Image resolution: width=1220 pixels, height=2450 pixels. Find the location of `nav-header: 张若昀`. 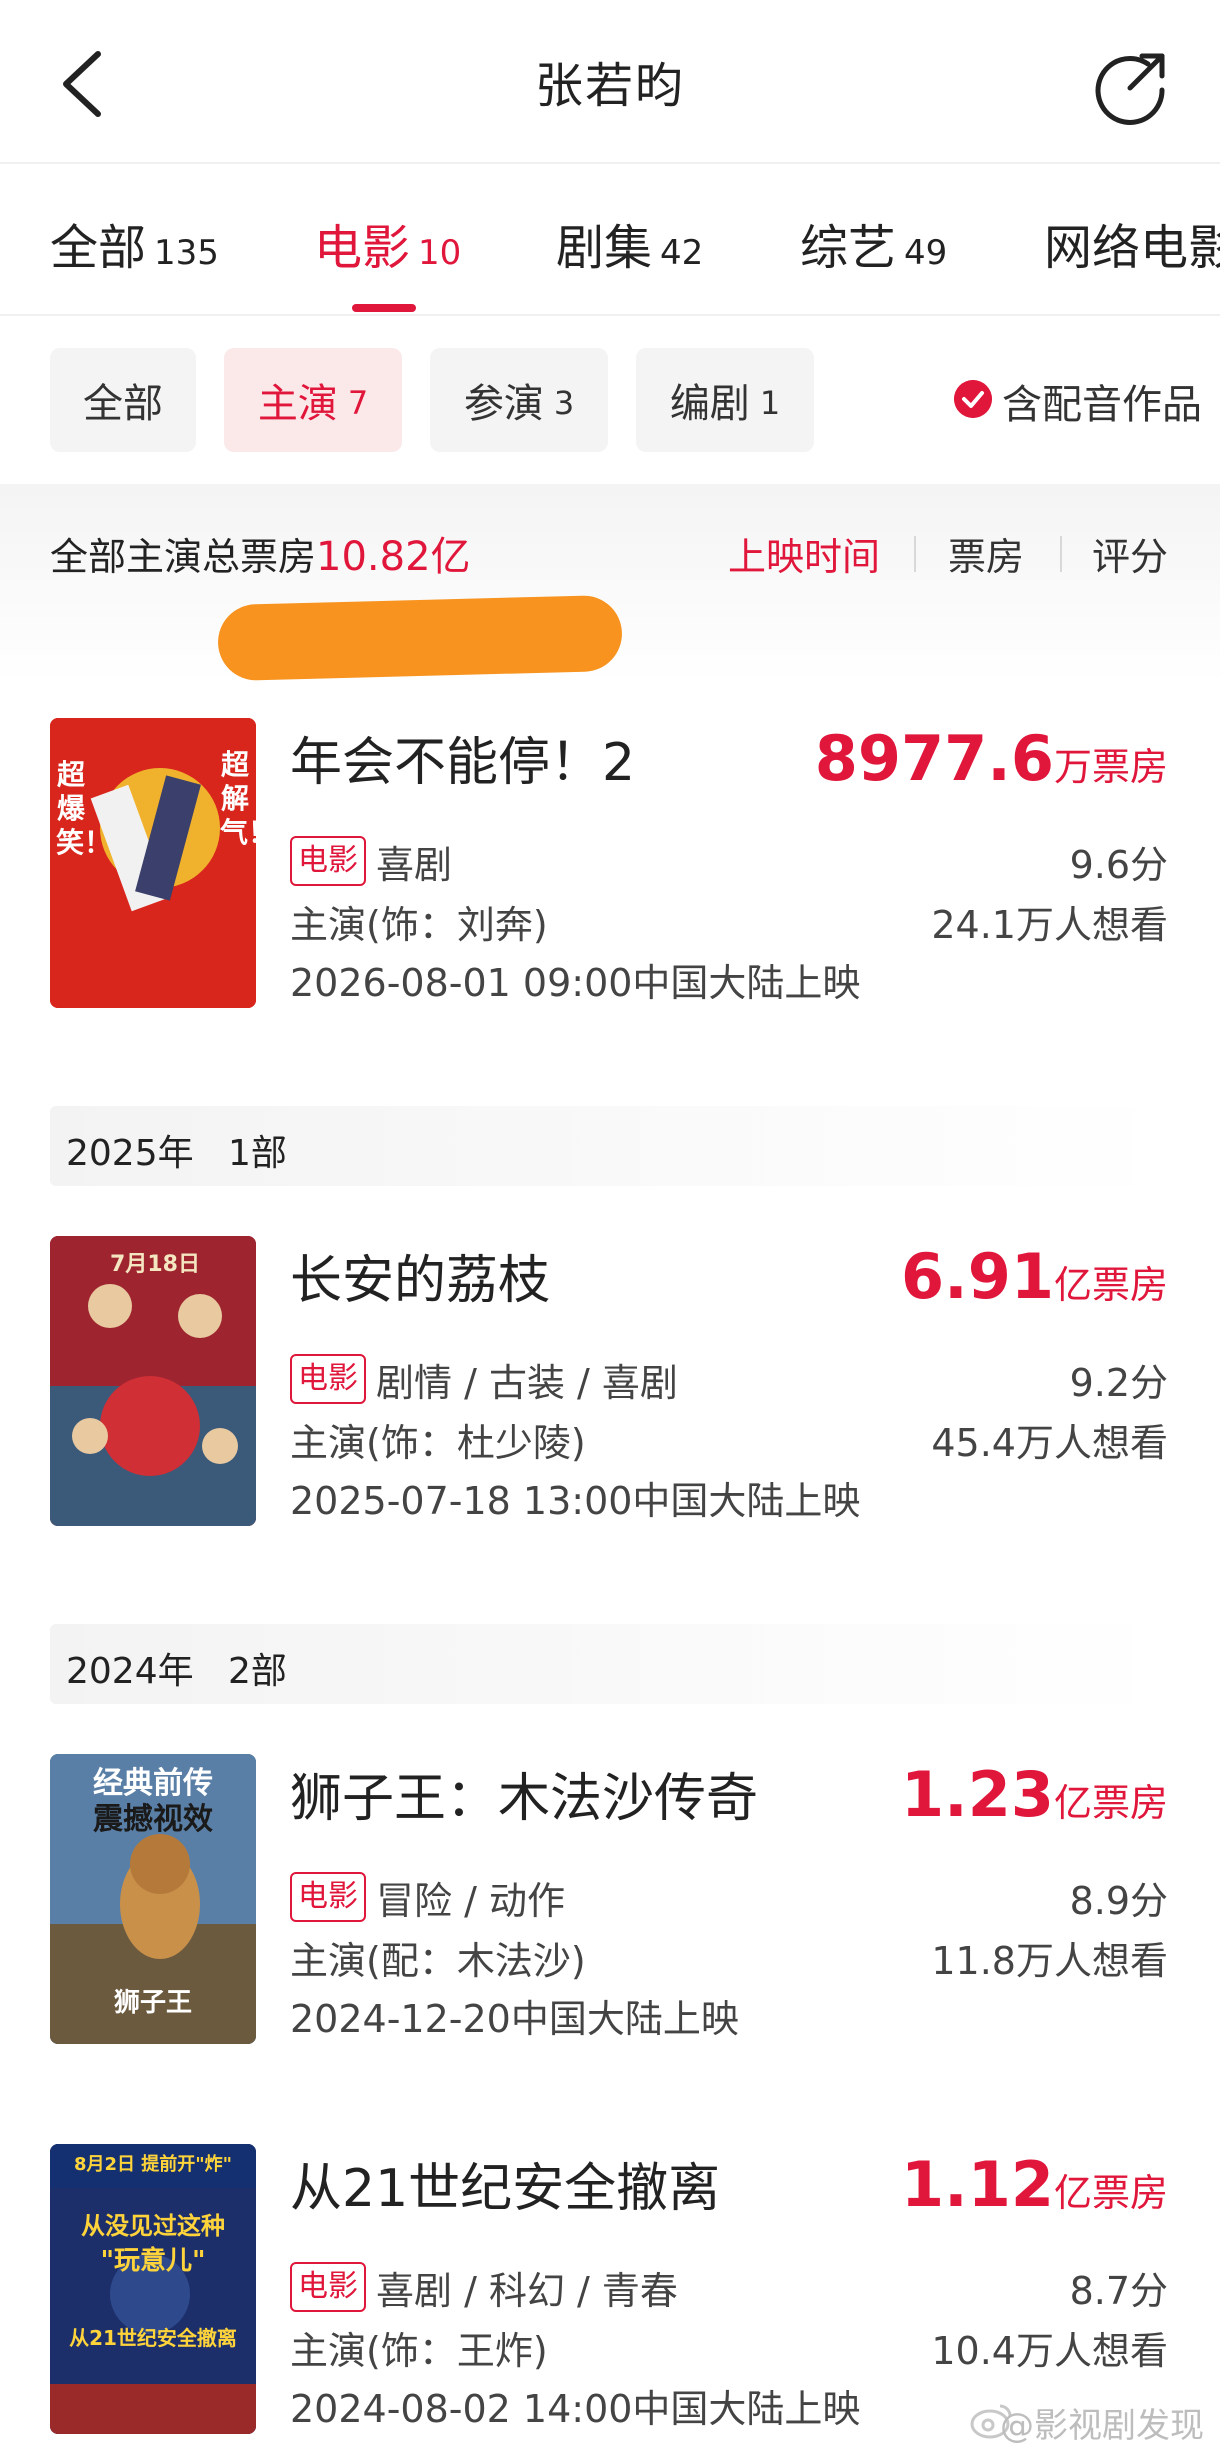

nav-header: 张若昀 is located at coordinates (610, 82).